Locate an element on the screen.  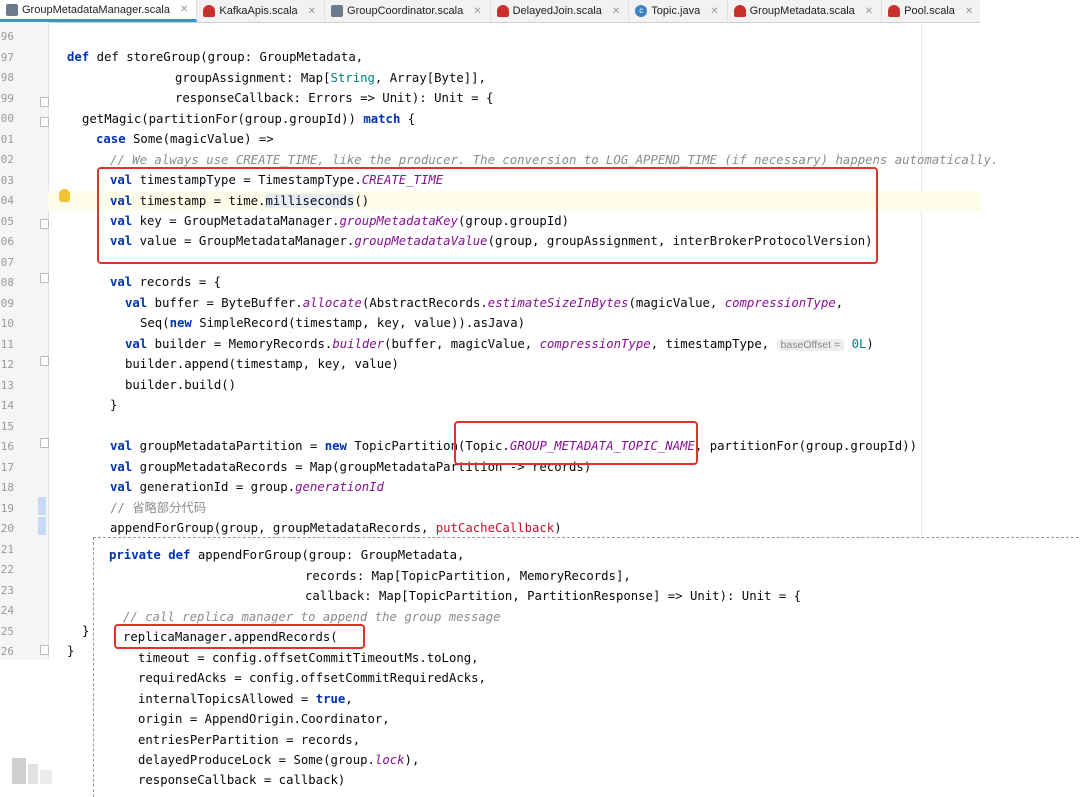
tab-4: c Topic.java ✕ is located at coordinates (678, 11).